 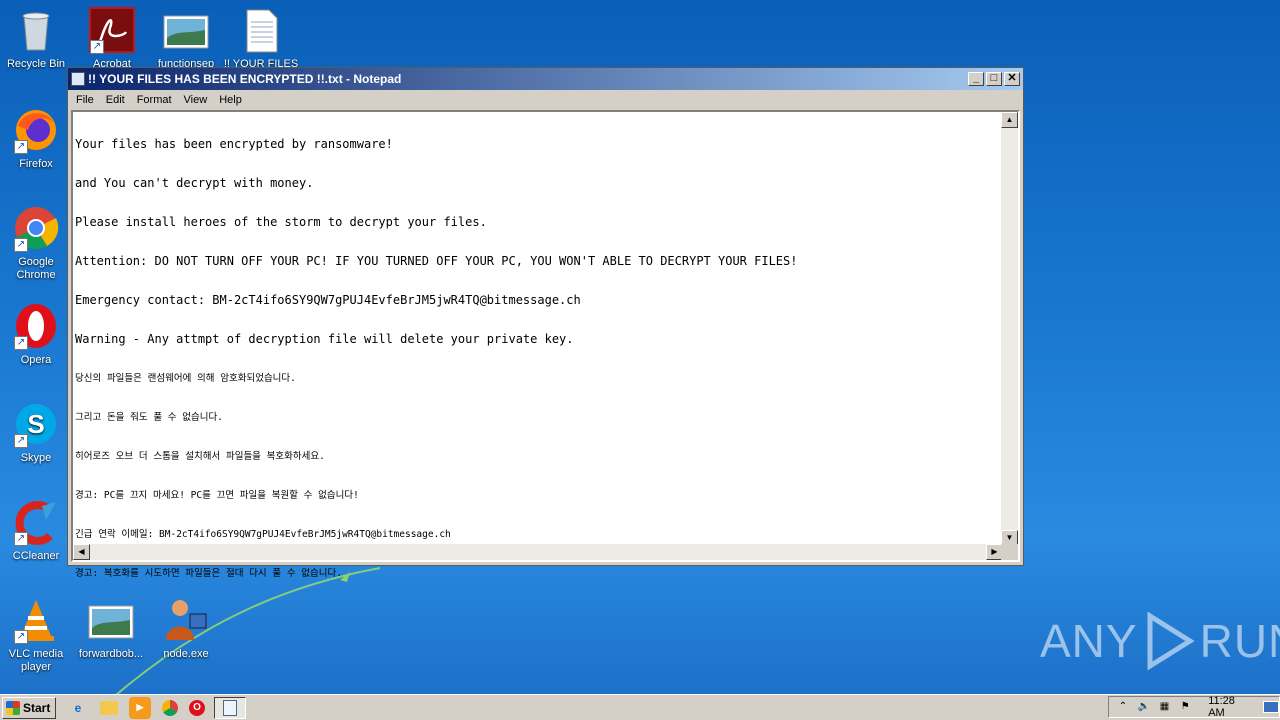 I want to click on start-button: Start, so click(x=29, y=707).